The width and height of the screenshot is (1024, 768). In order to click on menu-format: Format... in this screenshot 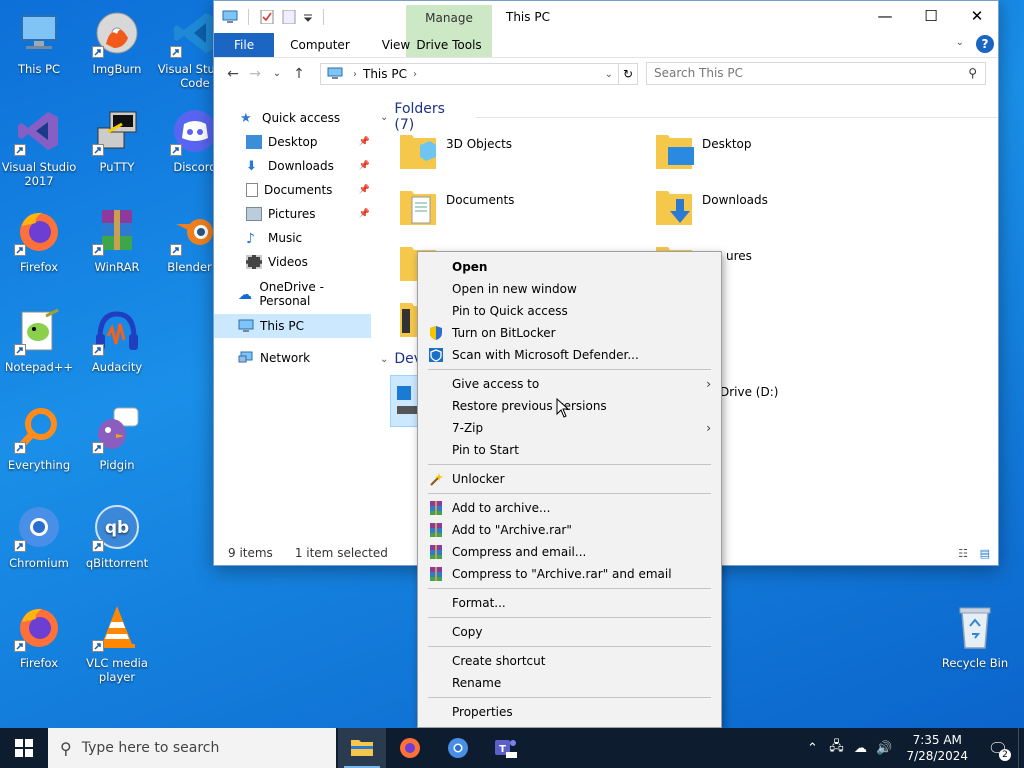, I will do `click(569, 603)`.